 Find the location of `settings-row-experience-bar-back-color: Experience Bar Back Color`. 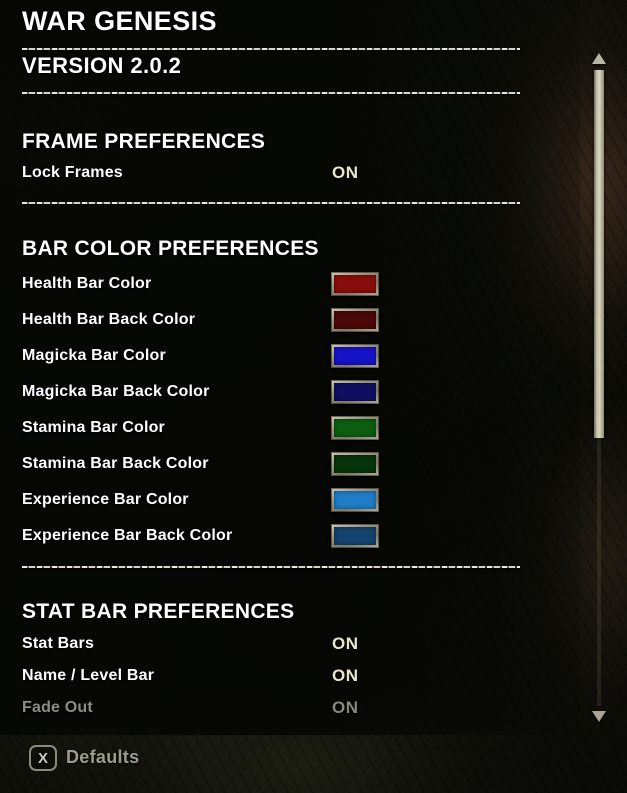

settings-row-experience-bar-back-color: Experience Bar Back Color is located at coordinates (277, 536).